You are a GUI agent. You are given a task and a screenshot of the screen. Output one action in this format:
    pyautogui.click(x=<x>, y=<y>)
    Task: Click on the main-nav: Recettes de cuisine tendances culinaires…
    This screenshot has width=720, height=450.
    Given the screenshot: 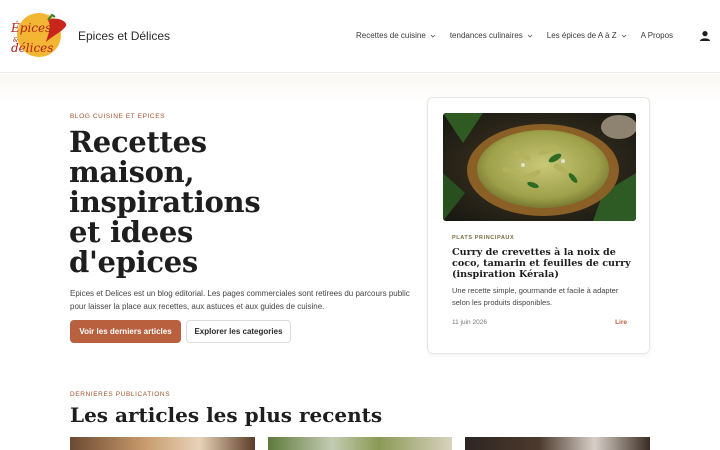 What is the action you would take?
    pyautogui.click(x=521, y=35)
    